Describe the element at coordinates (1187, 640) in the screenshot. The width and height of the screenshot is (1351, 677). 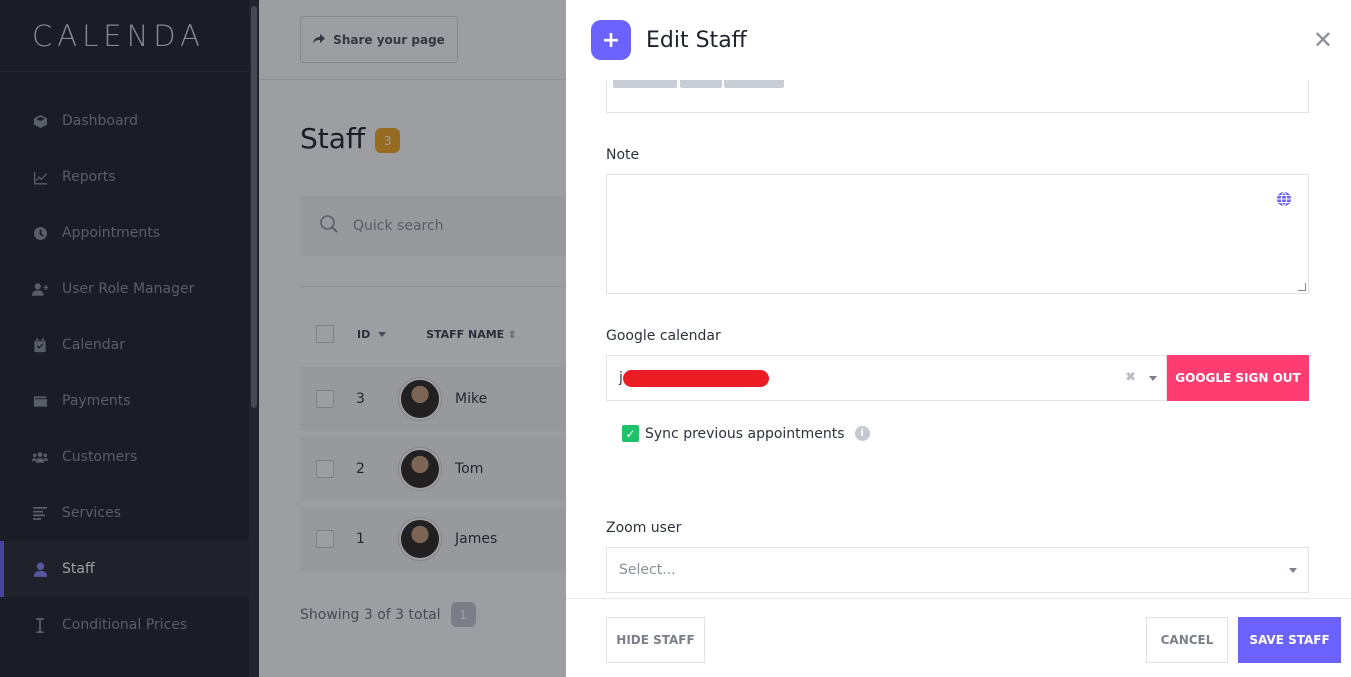
I see `cancel-button: CANCEL` at that location.